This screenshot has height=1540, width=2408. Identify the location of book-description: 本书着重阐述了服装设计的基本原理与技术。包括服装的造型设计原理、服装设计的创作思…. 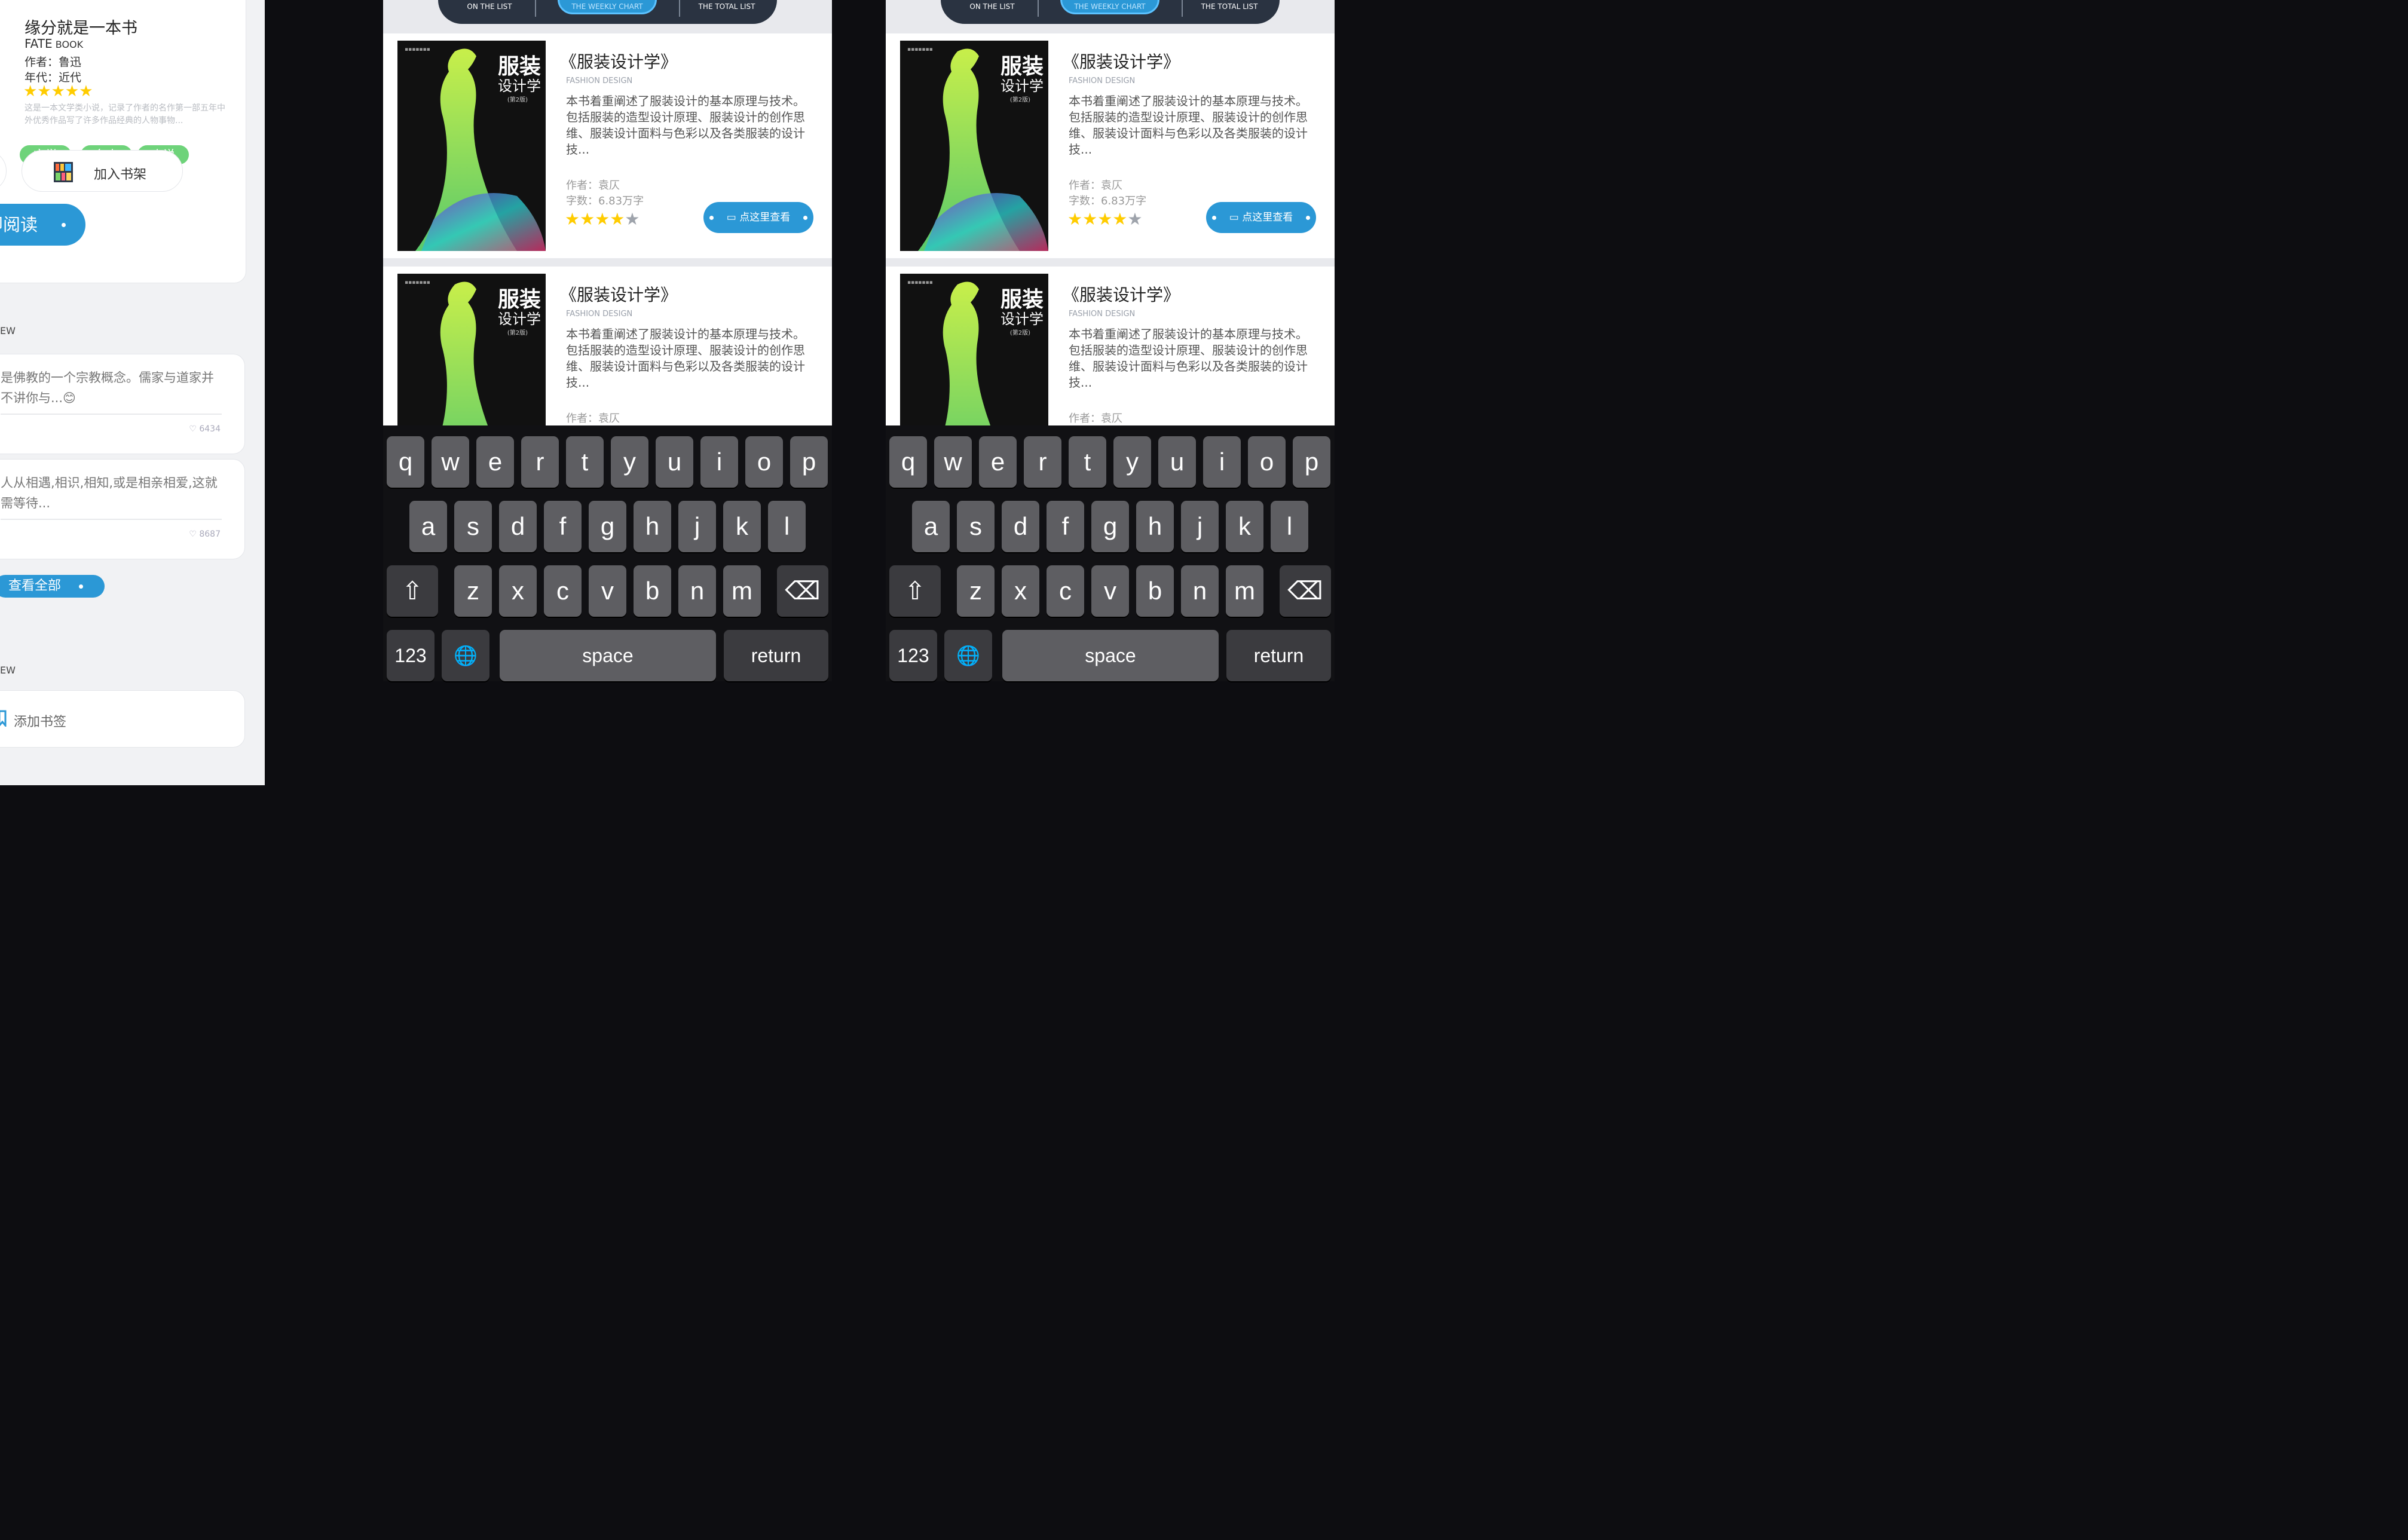
(1188, 126).